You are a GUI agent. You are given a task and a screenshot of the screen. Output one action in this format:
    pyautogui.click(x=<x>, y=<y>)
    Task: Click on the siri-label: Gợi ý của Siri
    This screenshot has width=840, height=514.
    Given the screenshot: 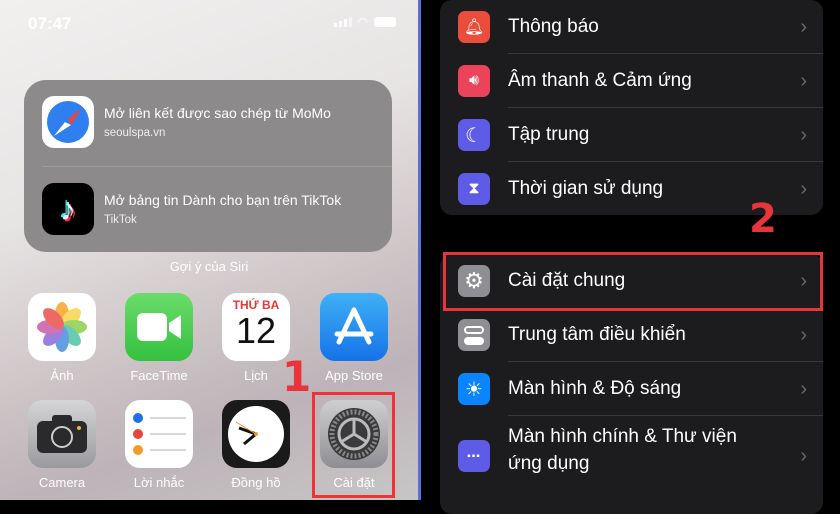 What is the action you would take?
    pyautogui.click(x=209, y=266)
    